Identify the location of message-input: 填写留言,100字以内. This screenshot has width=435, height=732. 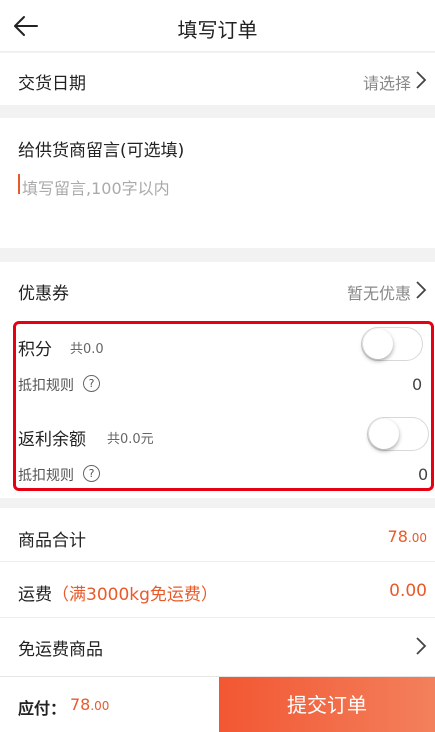
(96, 187).